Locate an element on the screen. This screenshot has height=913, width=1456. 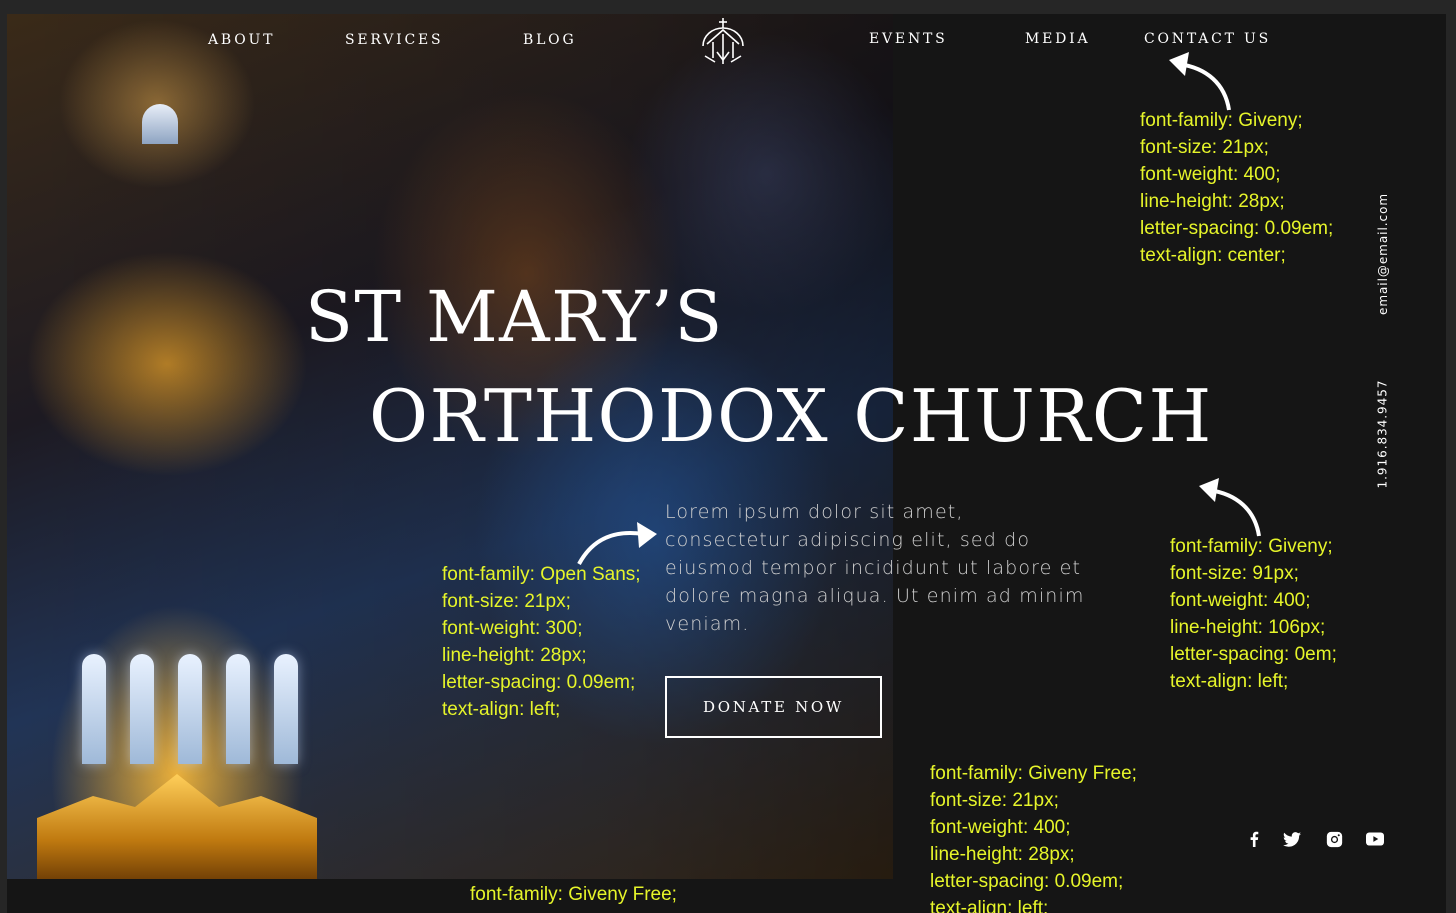
donate-button: DONATE NOW is located at coordinates (773, 707).